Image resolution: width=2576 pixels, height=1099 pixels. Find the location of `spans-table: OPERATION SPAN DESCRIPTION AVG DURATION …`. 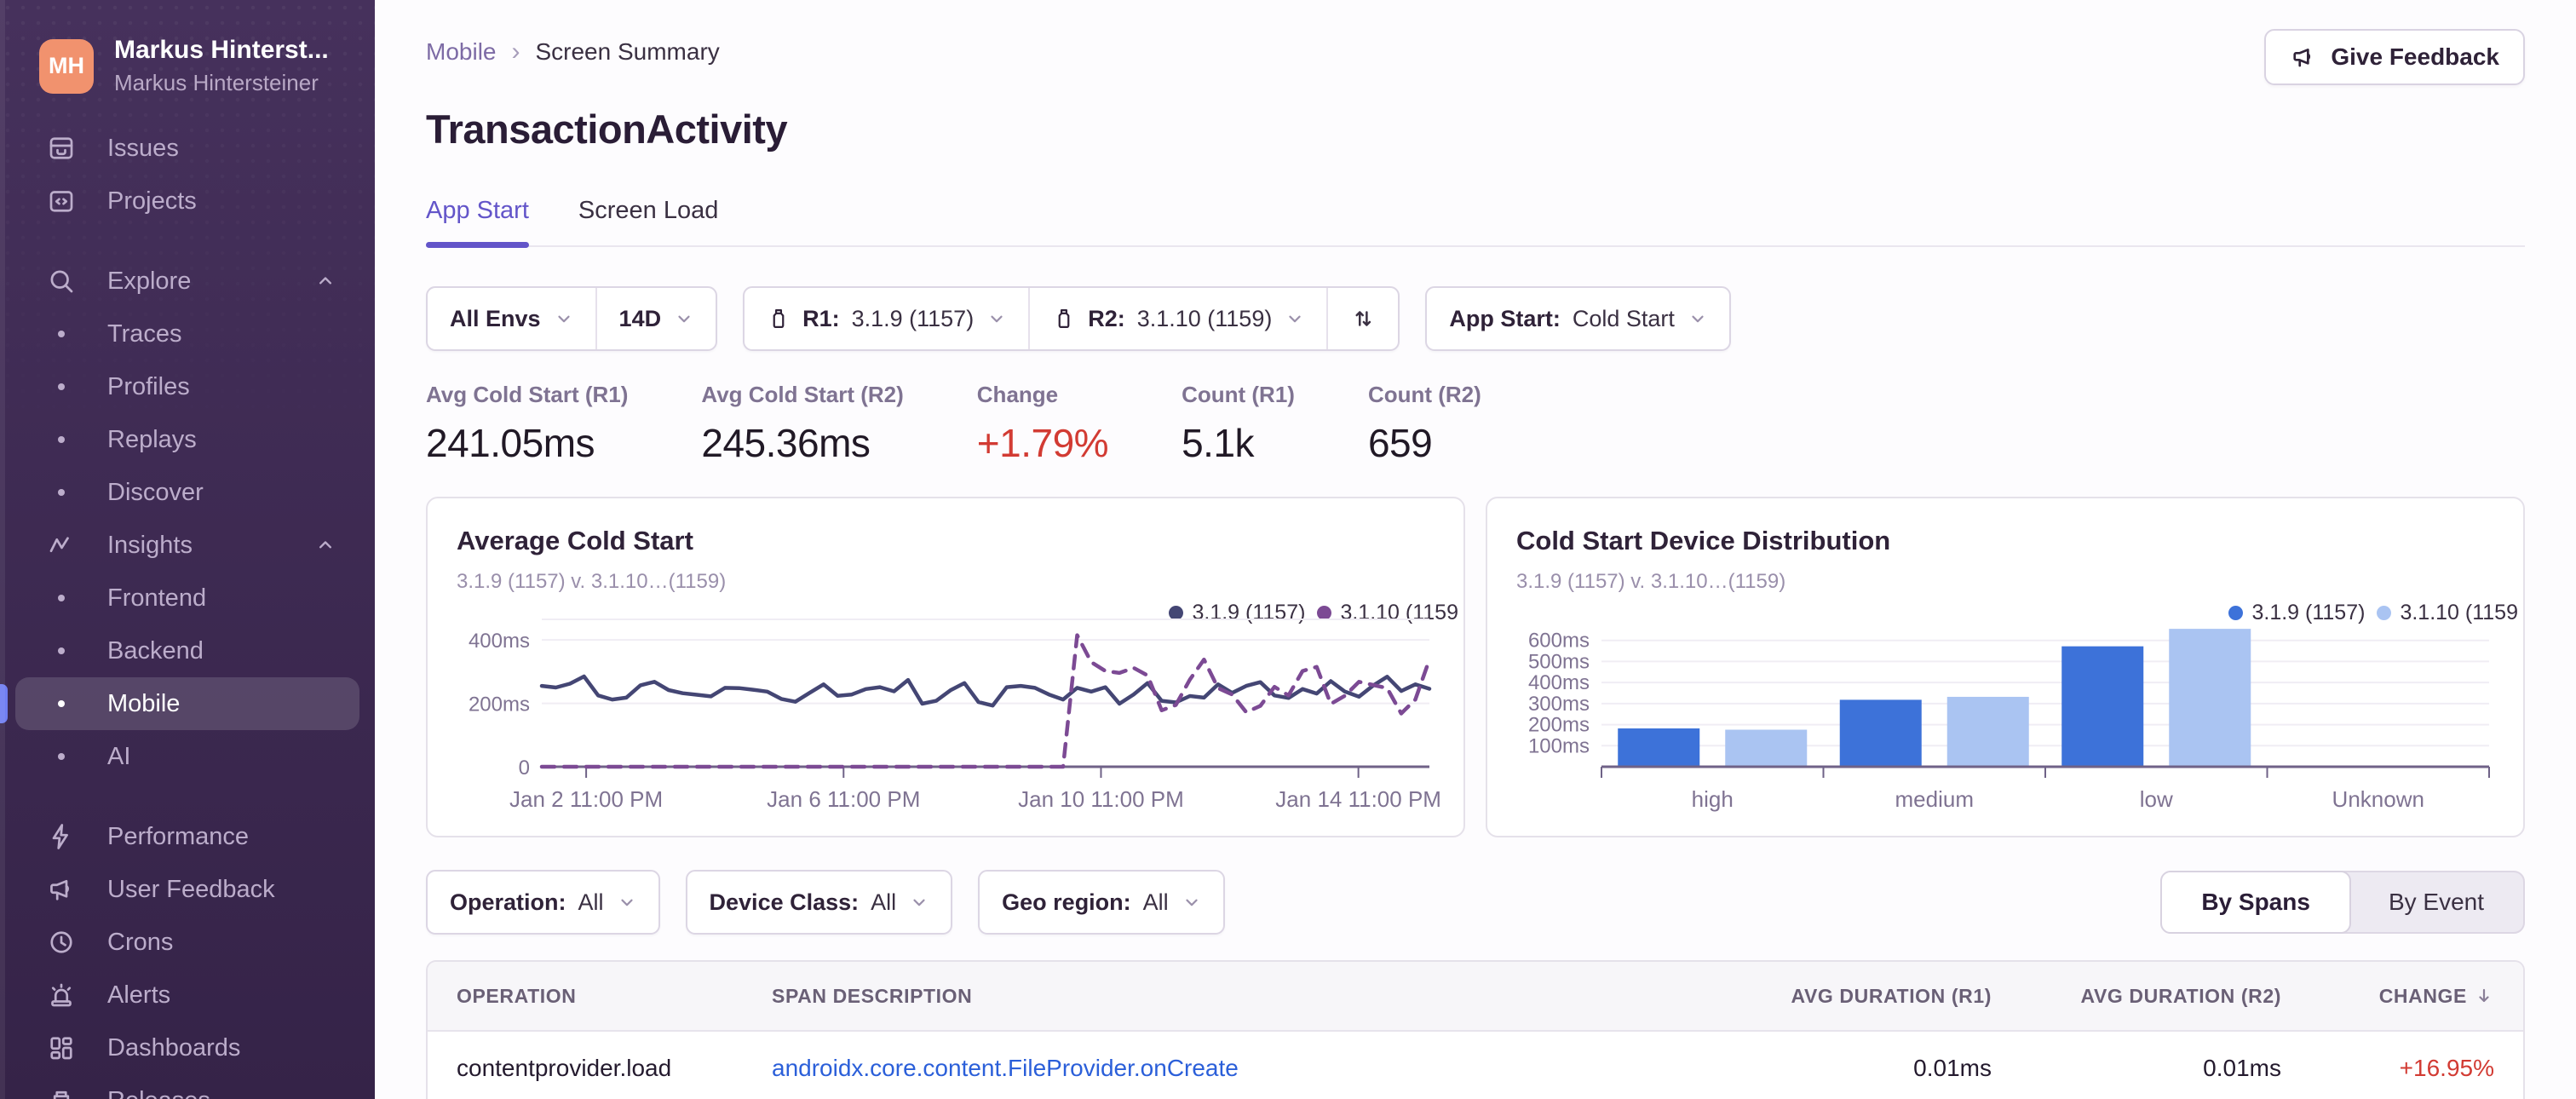

spans-table: OPERATION SPAN DESCRIPTION AVG DURATION … is located at coordinates (1475, 1029).